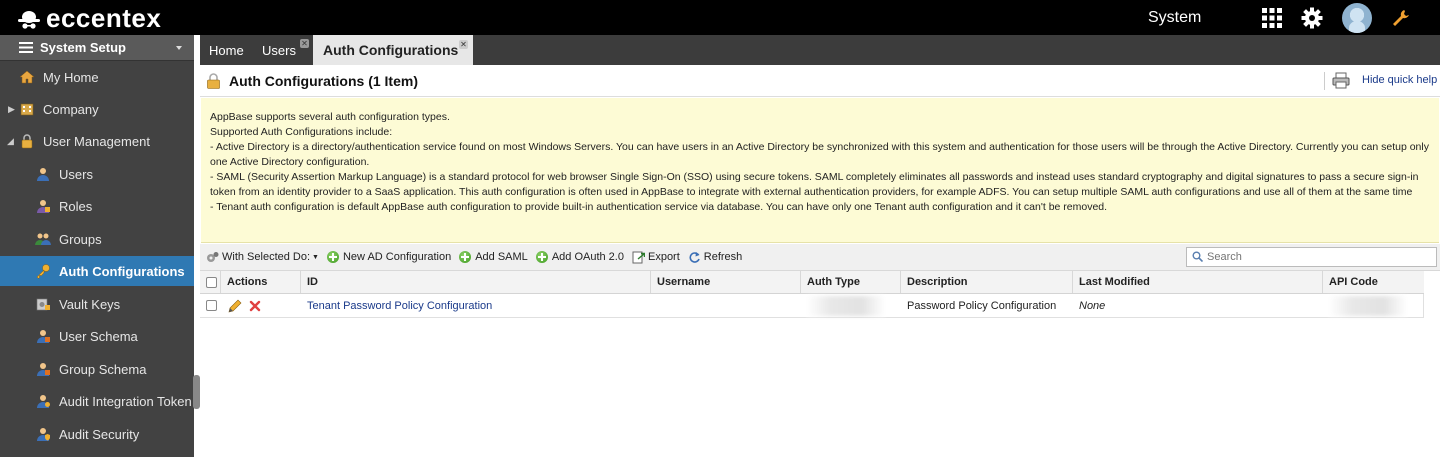 The width and height of the screenshot is (1440, 457). I want to click on row-api-code-cell, so click(1373, 305).